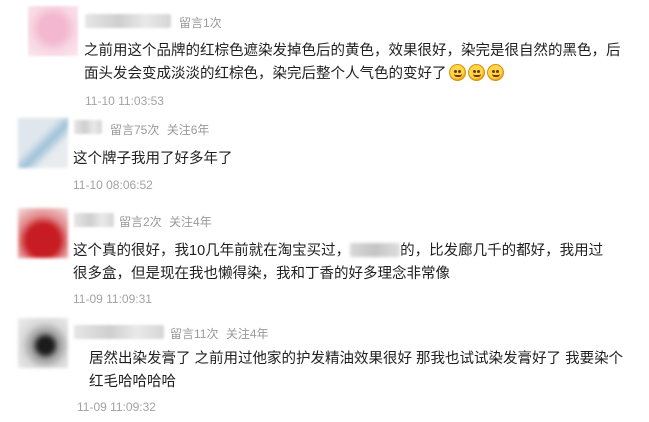 The width and height of the screenshot is (649, 422). What do you see at coordinates (135, 130) in the screenshot?
I see `message-count: 留言75次` at bounding box center [135, 130].